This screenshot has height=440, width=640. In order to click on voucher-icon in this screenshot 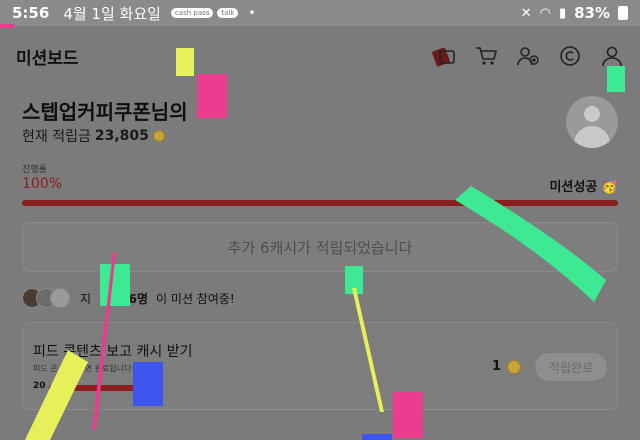, I will do `click(444, 56)`.